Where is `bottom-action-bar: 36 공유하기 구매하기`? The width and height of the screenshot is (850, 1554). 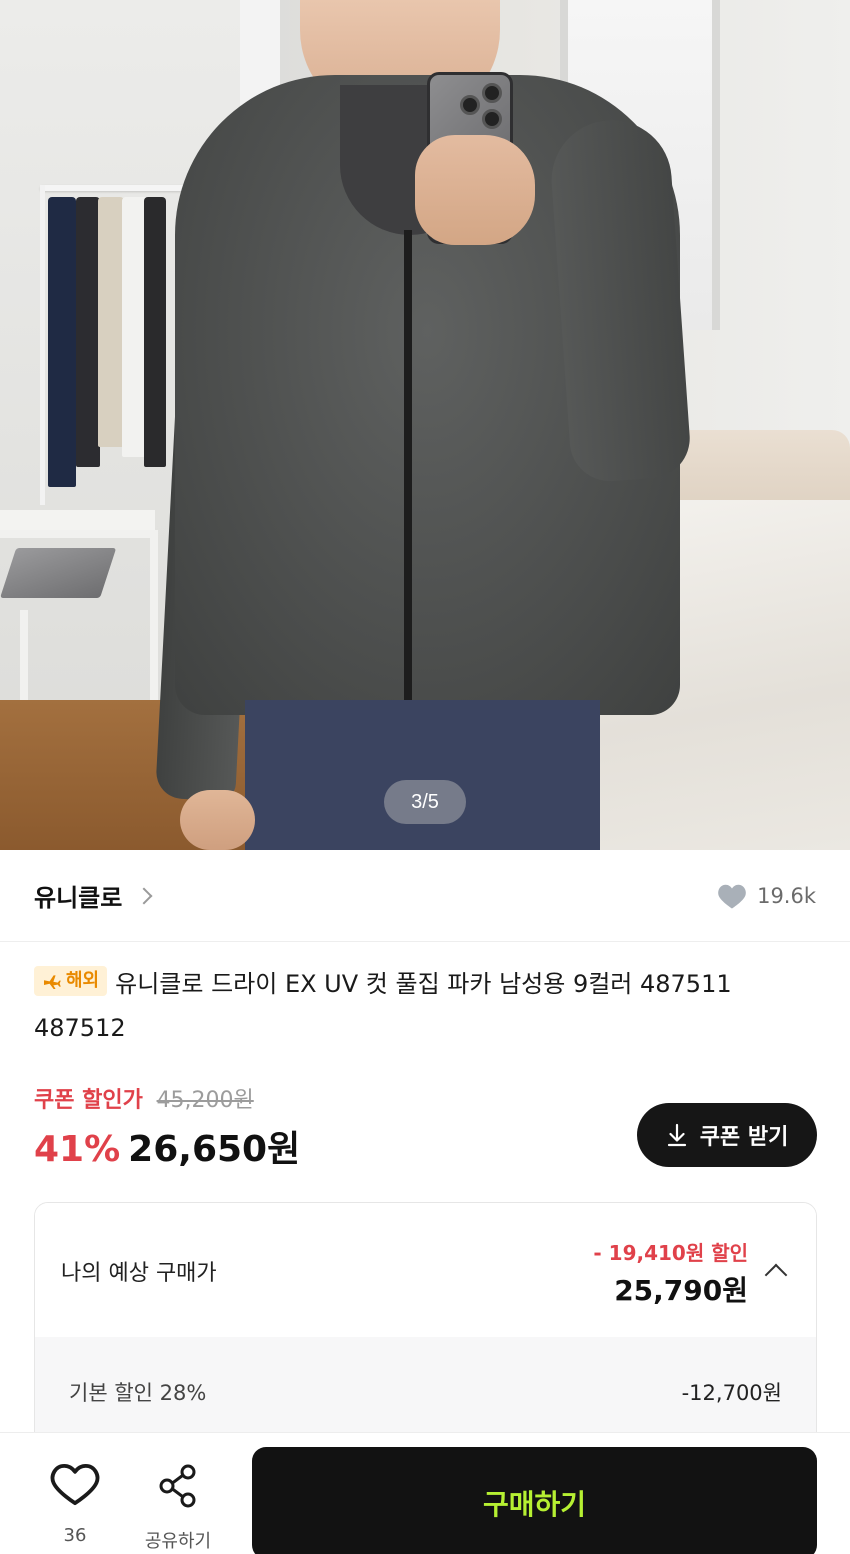
bottom-action-bar: 36 공유하기 구매하기 is located at coordinates (425, 1493).